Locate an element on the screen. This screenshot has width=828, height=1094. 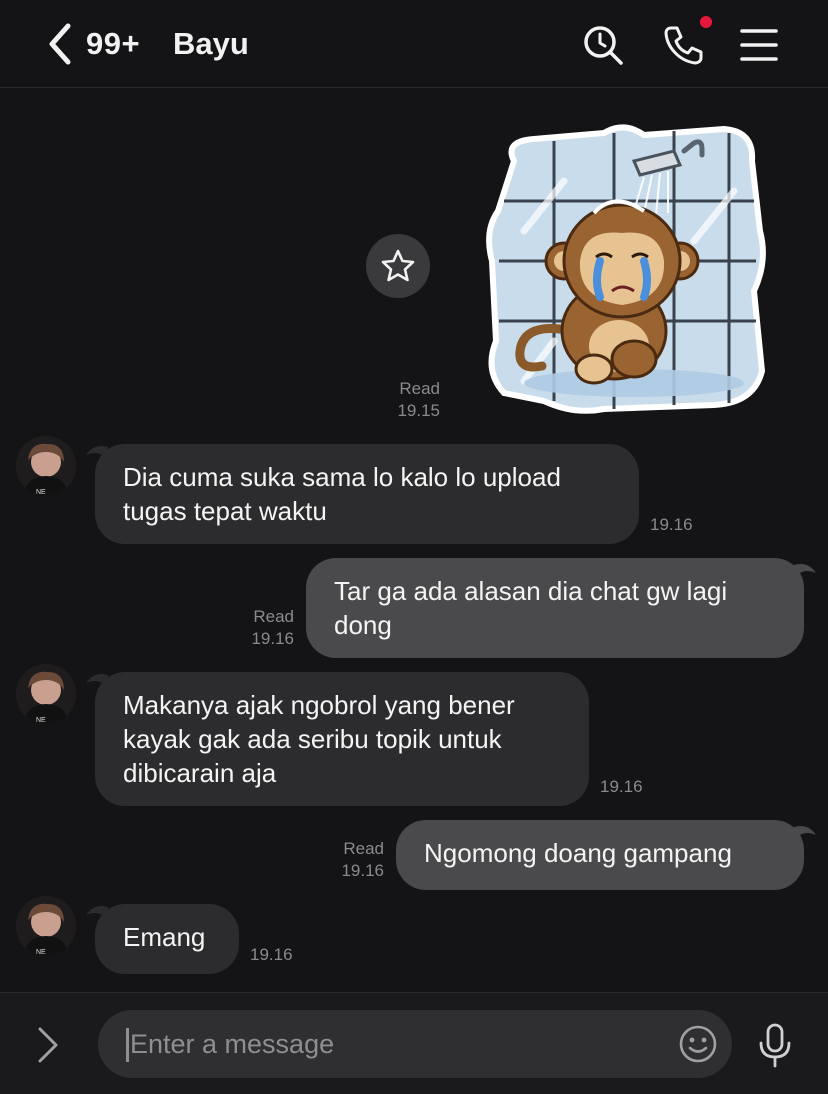
message-bubble: Ngomong doang gampang is located at coordinates (600, 855).